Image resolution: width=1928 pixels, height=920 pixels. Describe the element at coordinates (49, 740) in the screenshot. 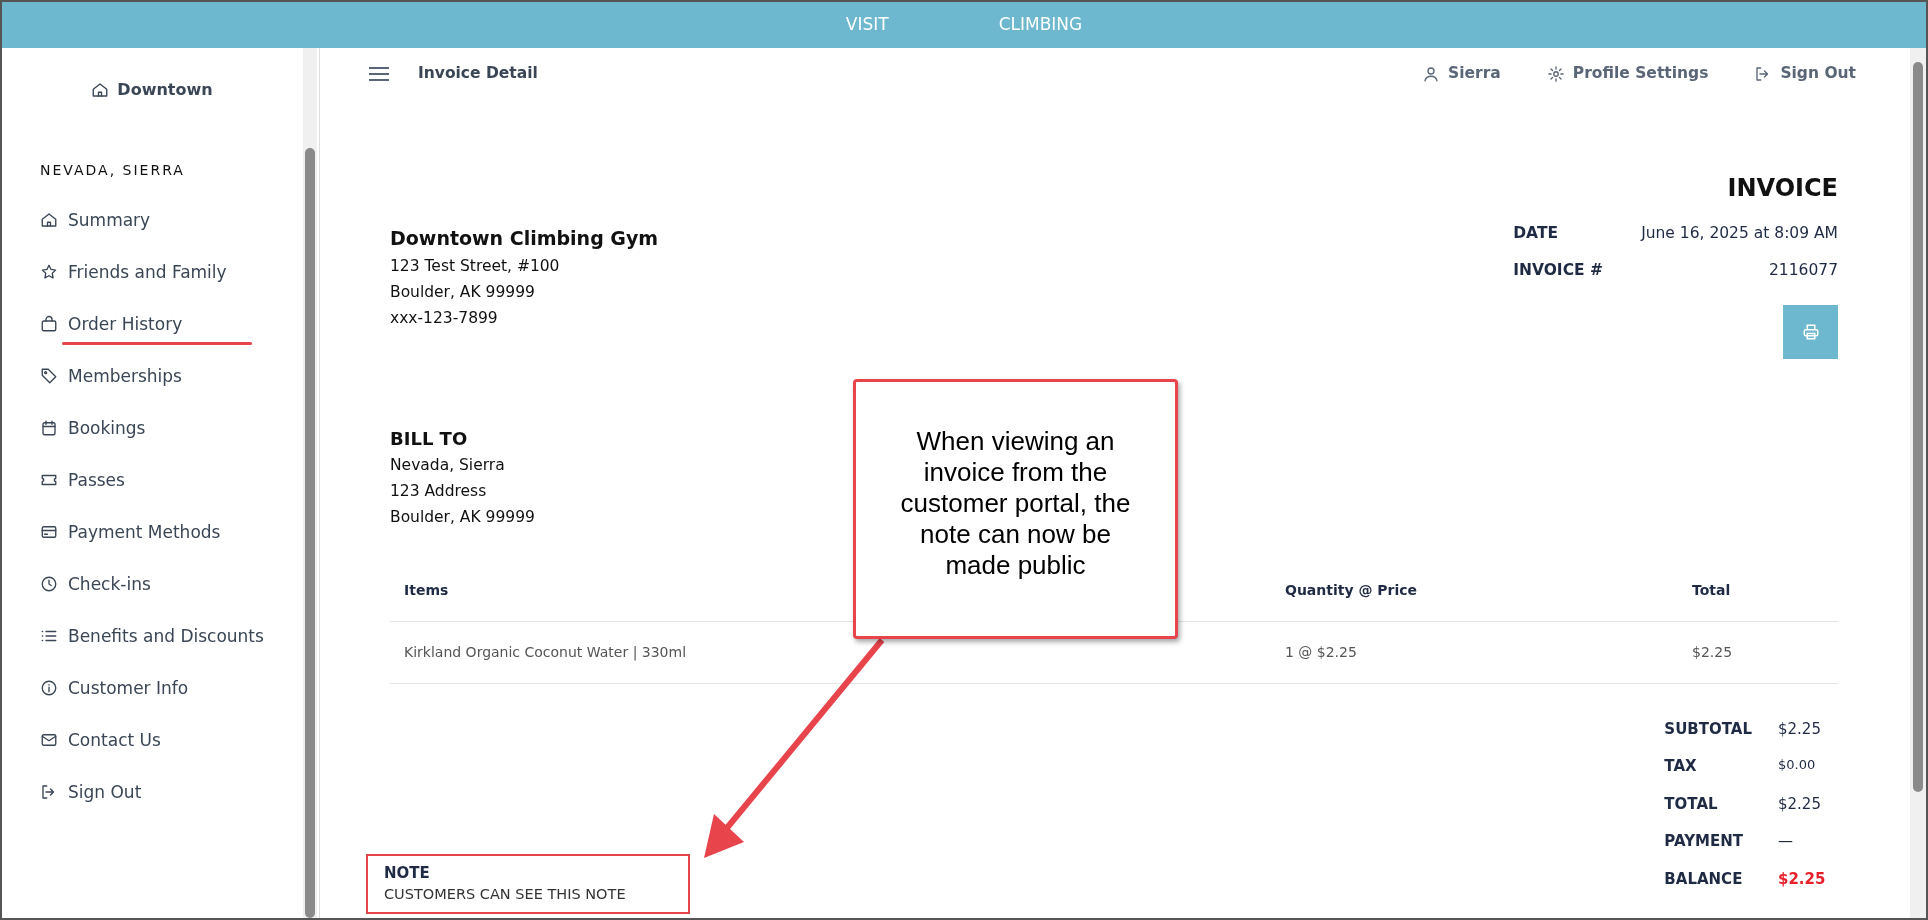

I see `envelope-icon` at that location.